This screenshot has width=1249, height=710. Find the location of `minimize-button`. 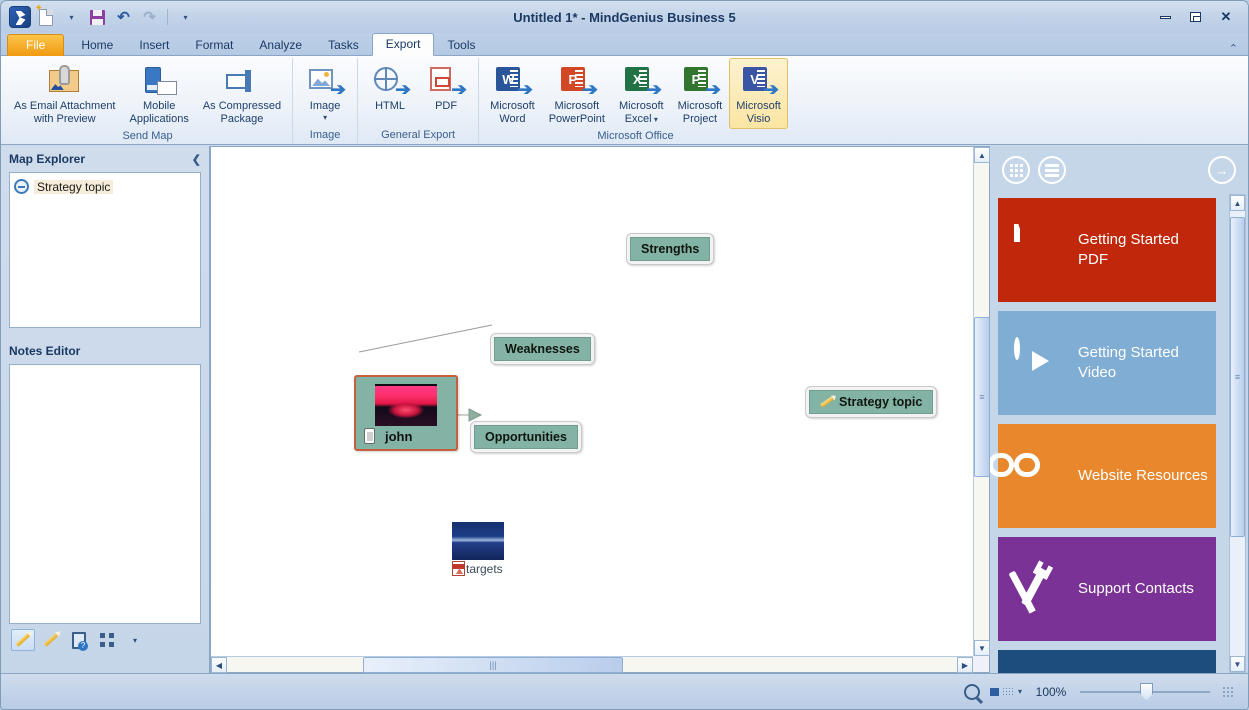

minimize-button is located at coordinates (1165, 17).